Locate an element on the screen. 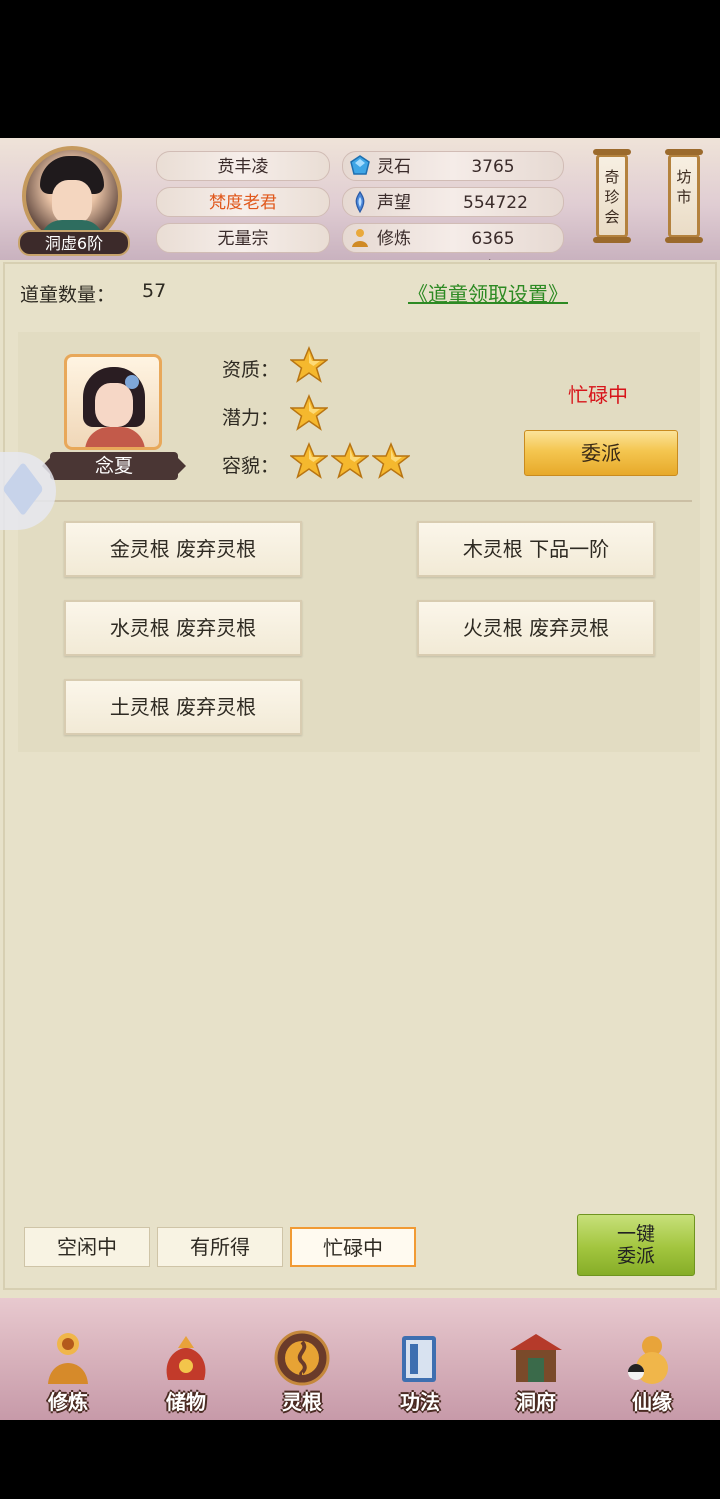 The width and height of the screenshot is (720, 1499). reputation-stat: 声望 554722 is located at coordinates (453, 202).